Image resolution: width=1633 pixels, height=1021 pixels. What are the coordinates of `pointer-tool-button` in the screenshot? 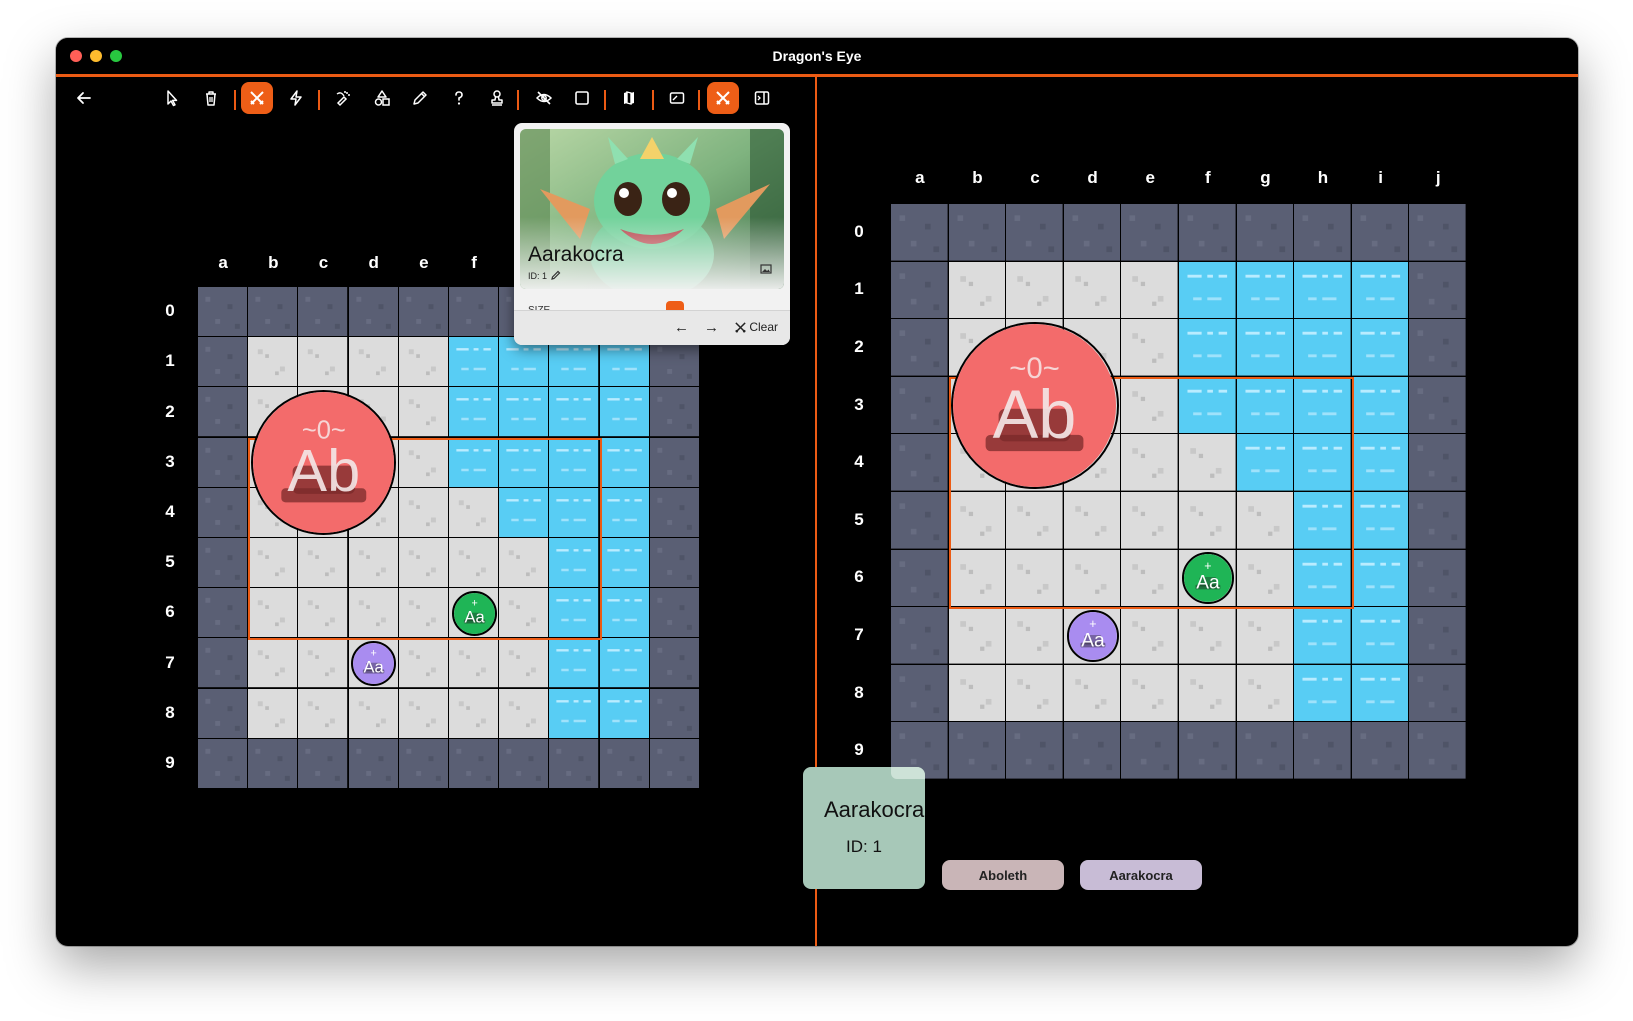 It's located at (172, 98).